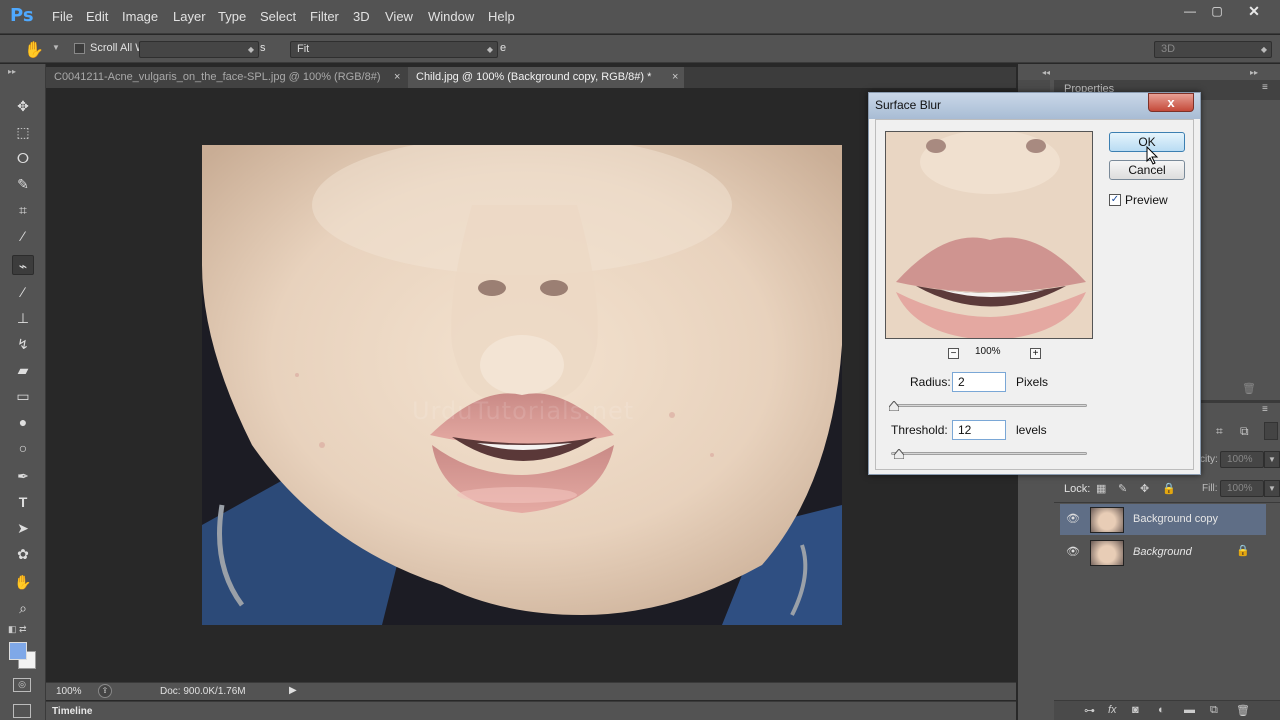 This screenshot has width=1280, height=720. I want to click on threshold-slider-track, so click(989, 453).